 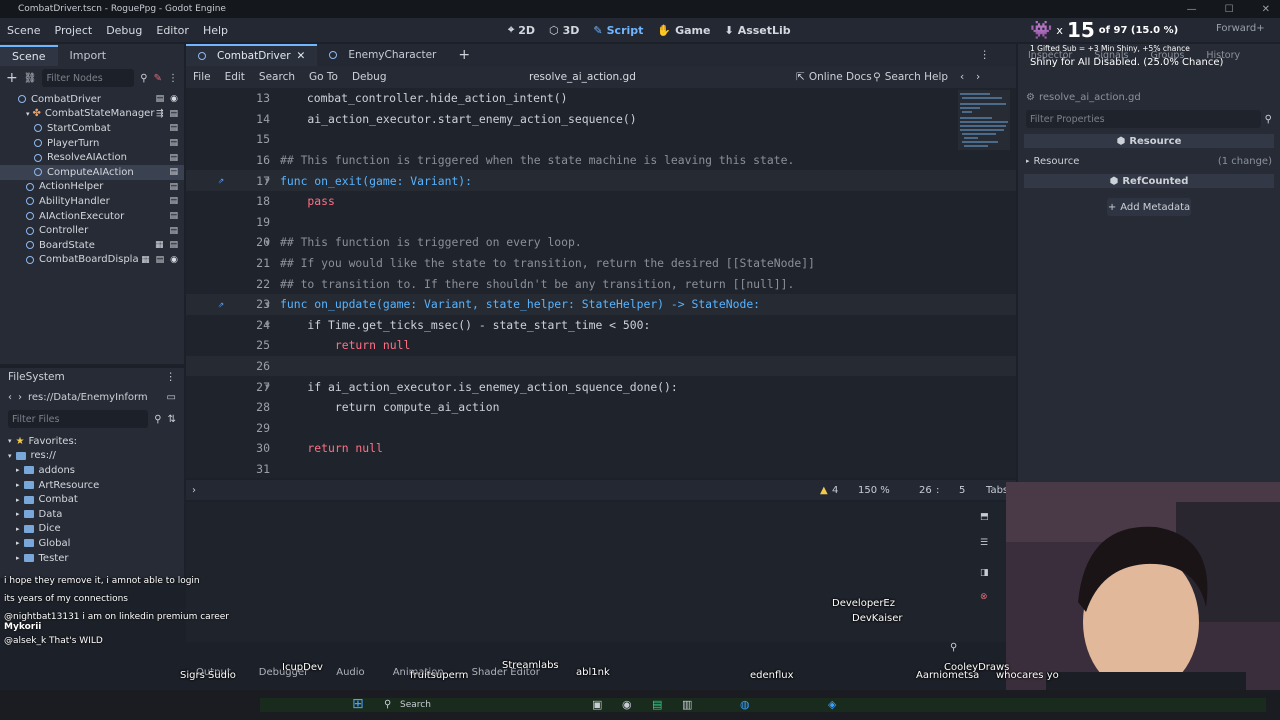 What do you see at coordinates (92, 157) in the screenshot?
I see `tree-node: ResolveAIAction ▤` at bounding box center [92, 157].